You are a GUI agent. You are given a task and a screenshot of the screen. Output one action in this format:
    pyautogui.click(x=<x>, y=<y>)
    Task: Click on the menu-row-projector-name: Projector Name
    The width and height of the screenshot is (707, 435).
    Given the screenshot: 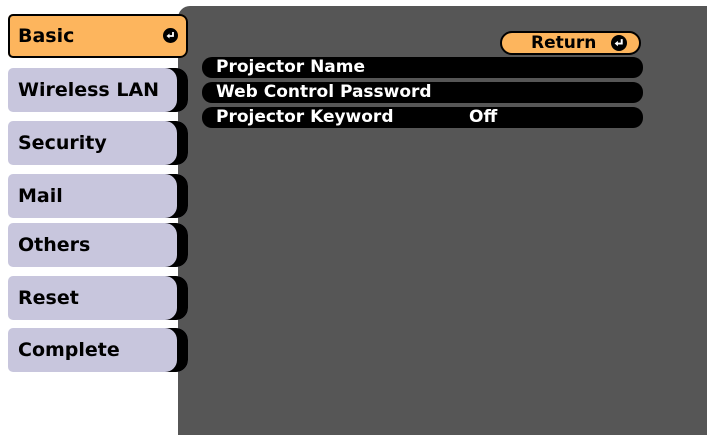 What is the action you would take?
    pyautogui.click(x=422, y=67)
    